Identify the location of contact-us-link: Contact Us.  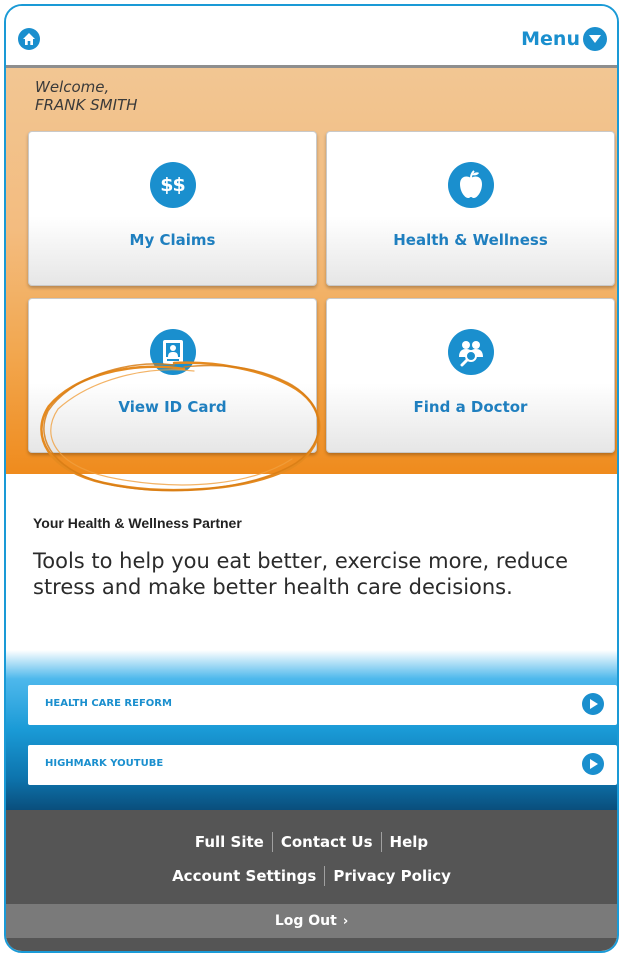
(327, 842).